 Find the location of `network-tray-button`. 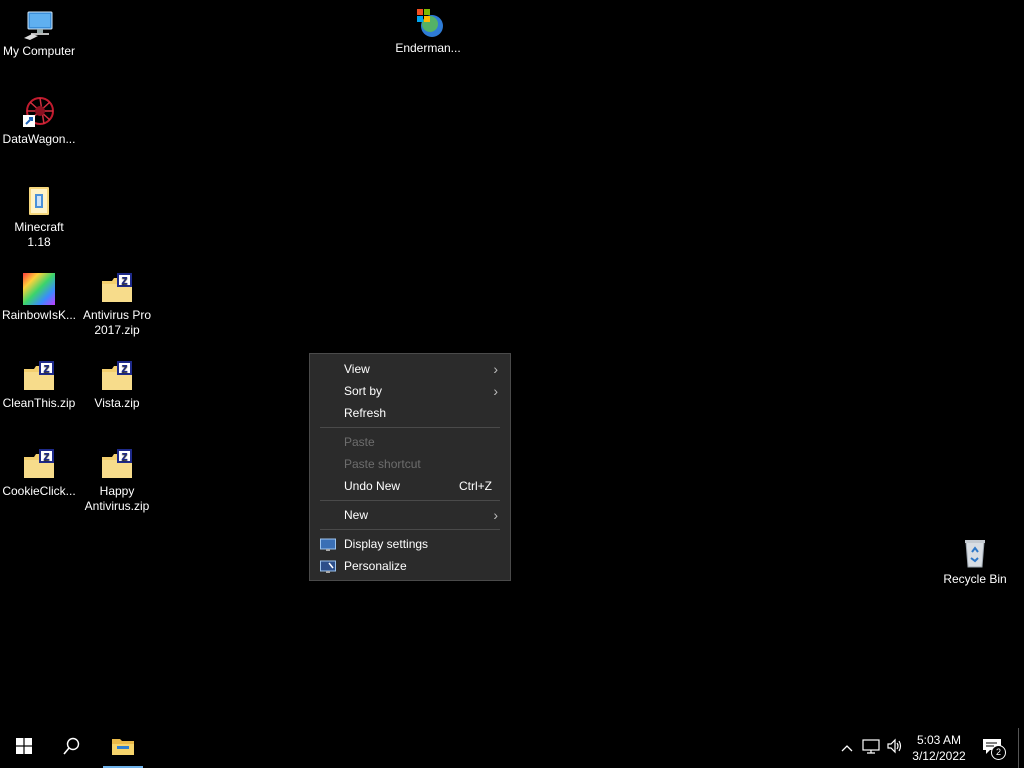

network-tray-button is located at coordinates (871, 748).